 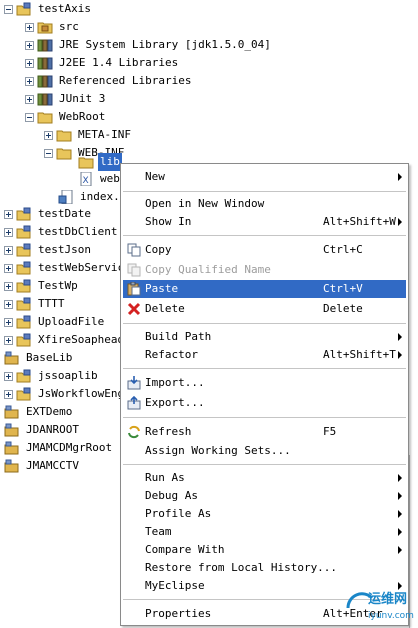 I want to click on tree-item-meta-inf: META-INF, so click(x=88, y=135).